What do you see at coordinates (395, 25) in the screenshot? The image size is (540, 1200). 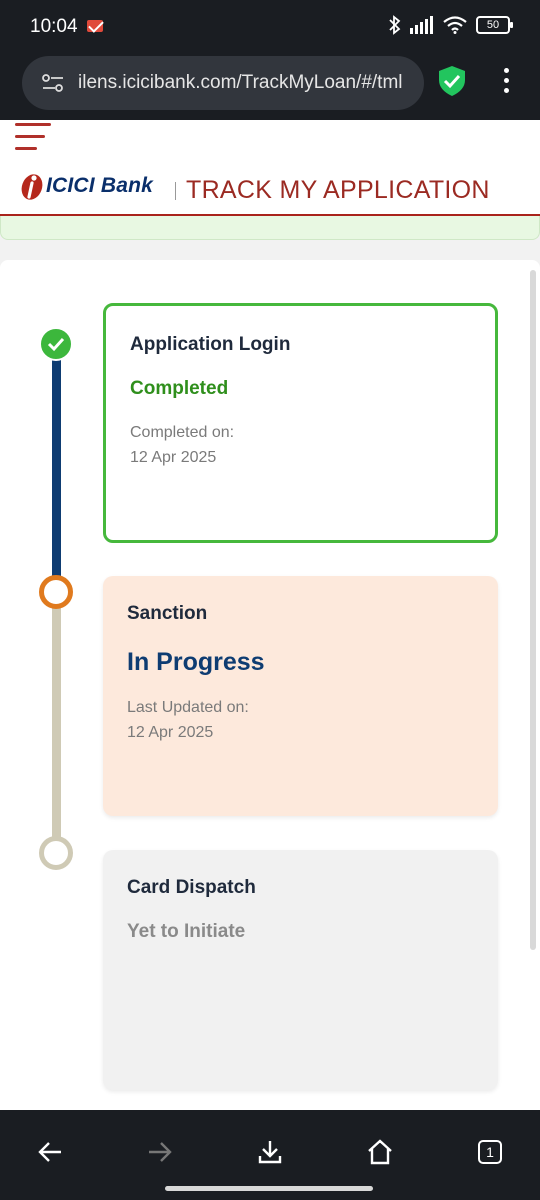 I see `bluetooth-icon` at bounding box center [395, 25].